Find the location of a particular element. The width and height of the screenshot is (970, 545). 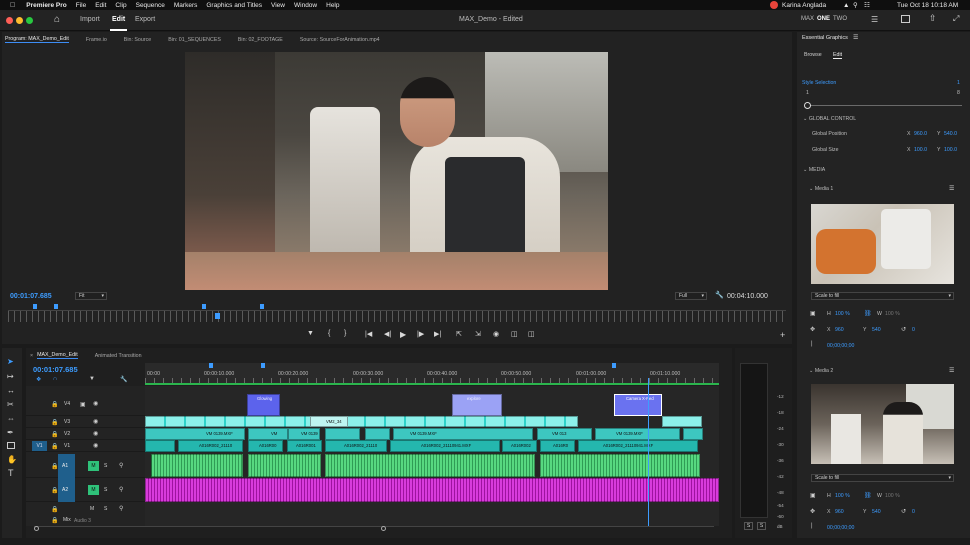

menu-file: File is located at coordinates (81, 5).